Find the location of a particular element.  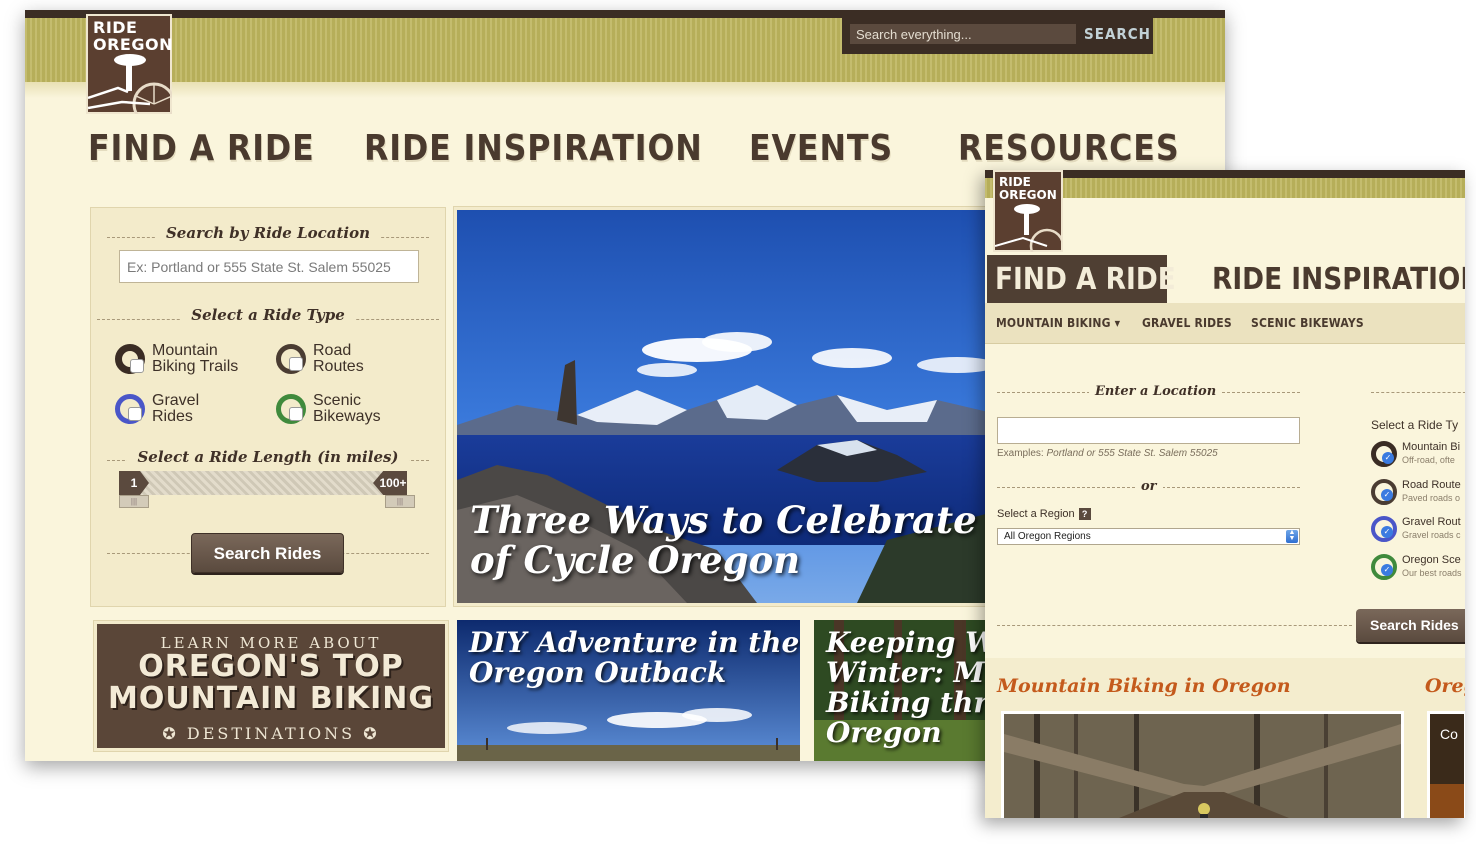

ride-type-gravel-rides: Gravel Rides is located at coordinates (183, 409).